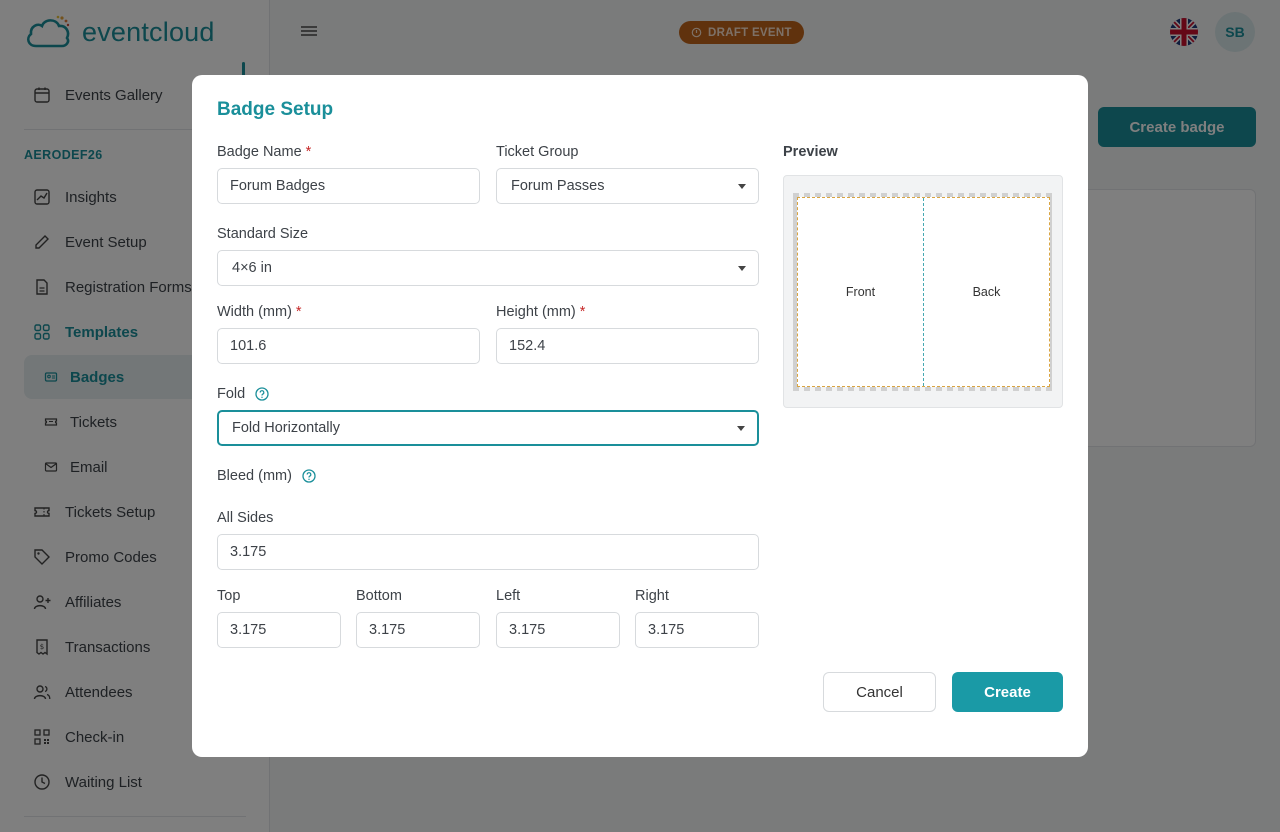  What do you see at coordinates (488, 428) in the screenshot?
I see `fold-select: Fold Horizontally` at bounding box center [488, 428].